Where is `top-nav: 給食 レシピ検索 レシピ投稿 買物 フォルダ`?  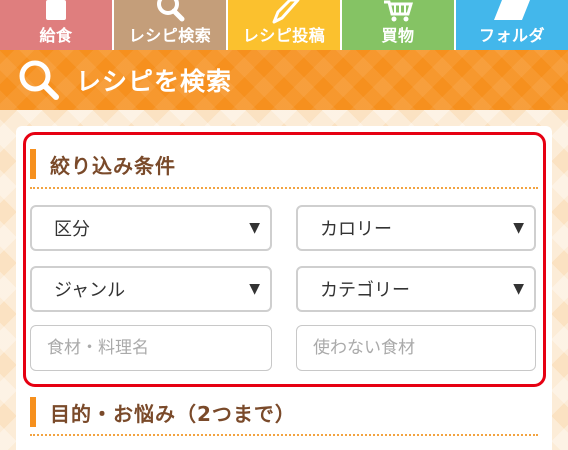
top-nav: 給食 レシピ検索 レシピ投稿 買物 フォルダ is located at coordinates (284, 25).